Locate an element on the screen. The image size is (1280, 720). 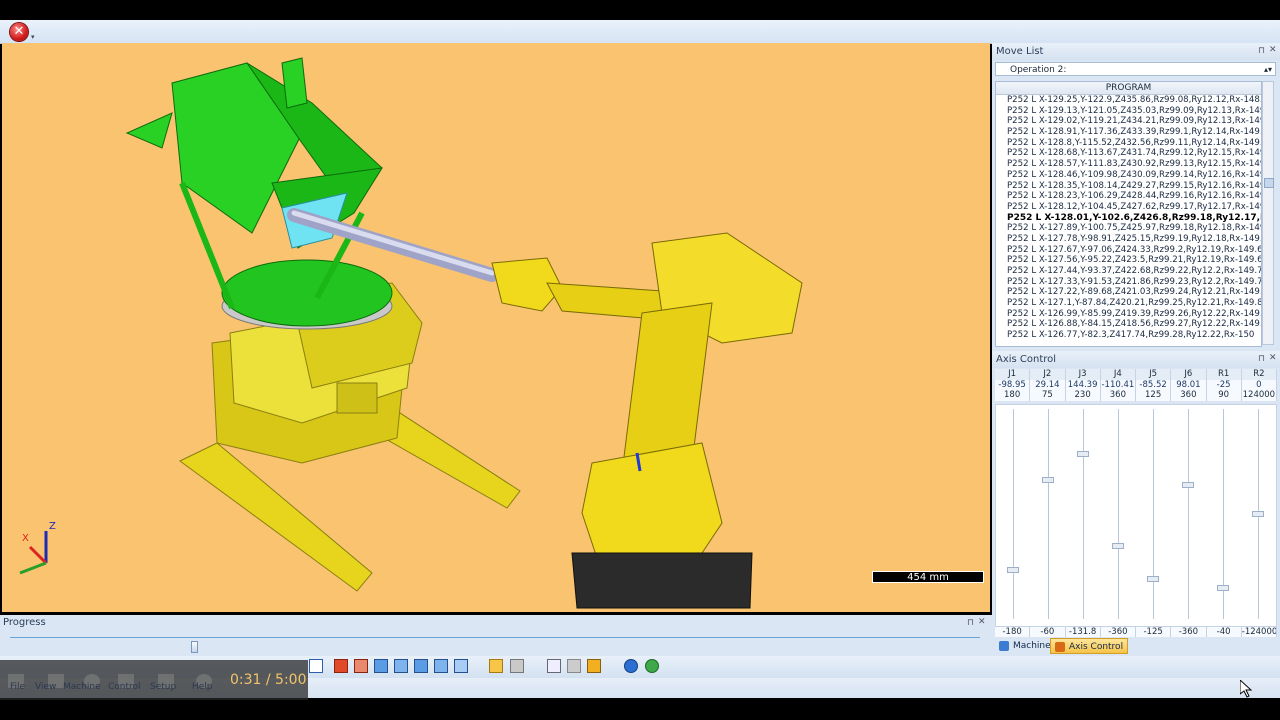
view-cube-top-icon is located at coordinates (361, 666).